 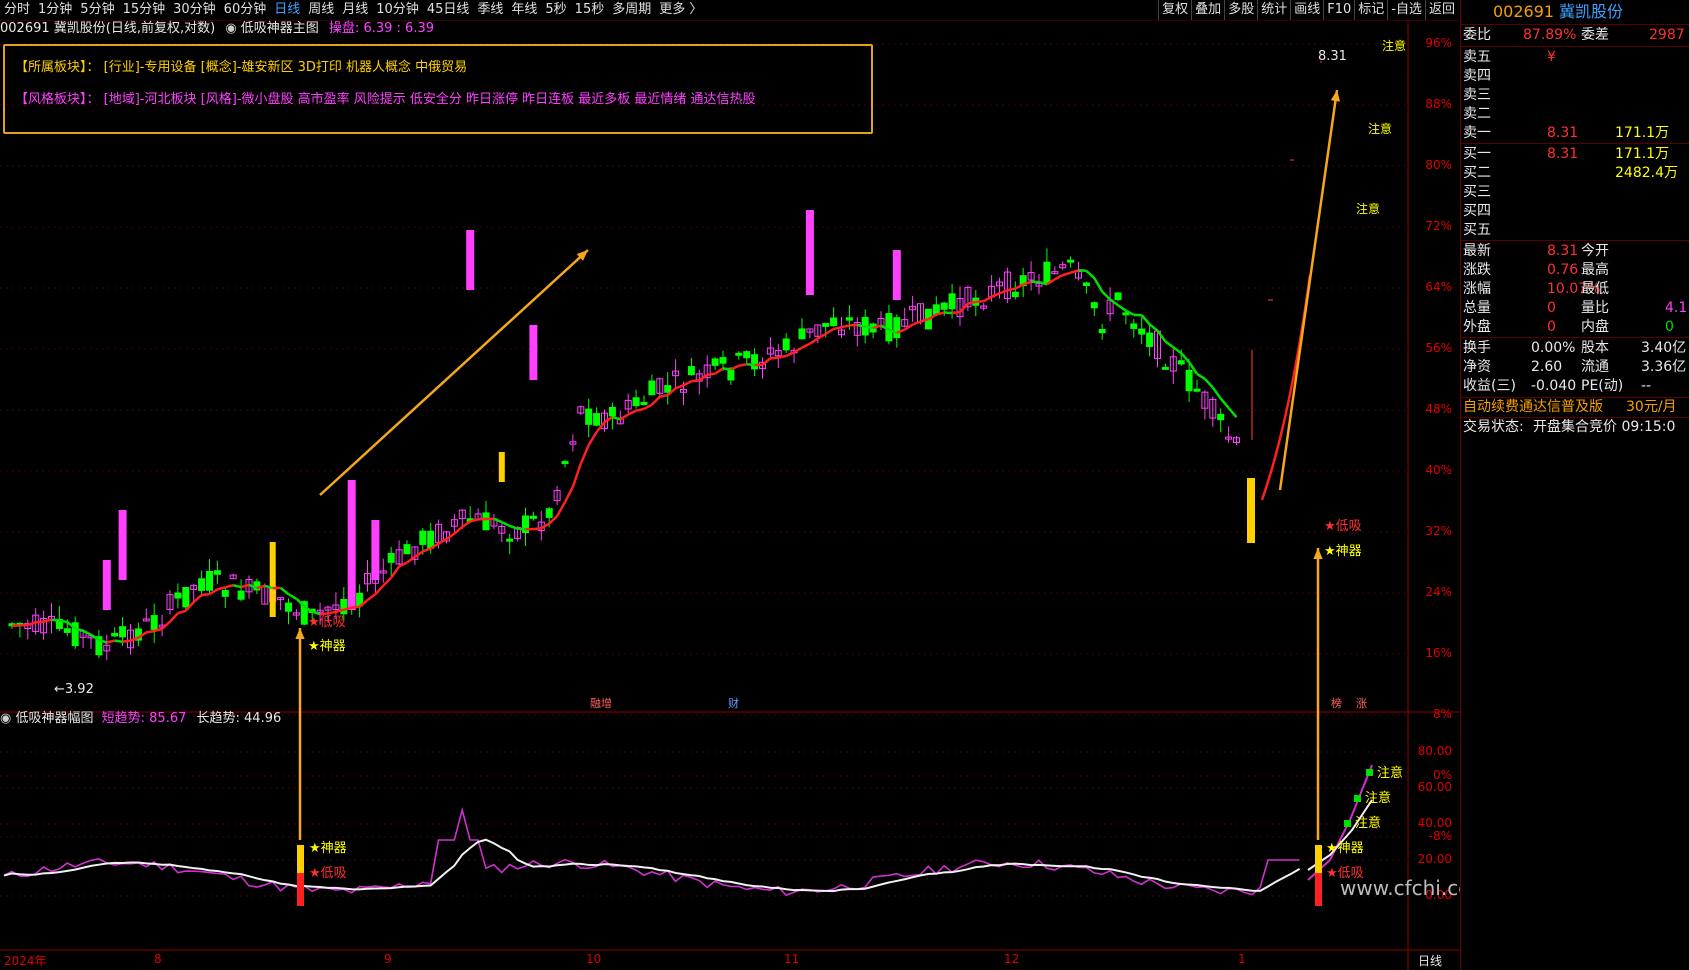 What do you see at coordinates (1240, 10) in the screenshot?
I see `tool-button-2: 多股` at bounding box center [1240, 10].